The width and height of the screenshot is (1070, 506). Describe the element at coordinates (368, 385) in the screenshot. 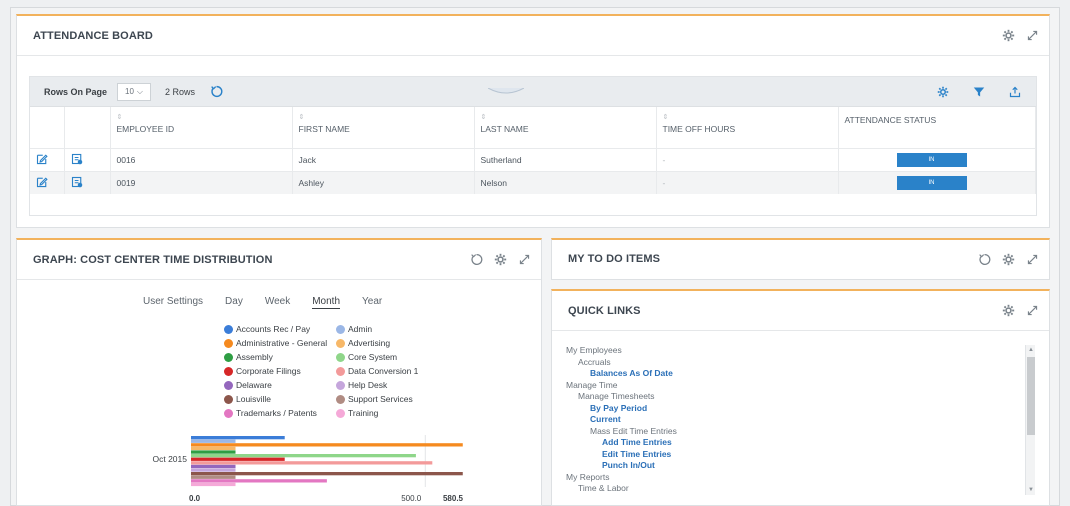

I see `legend-label: Help Desk` at that location.